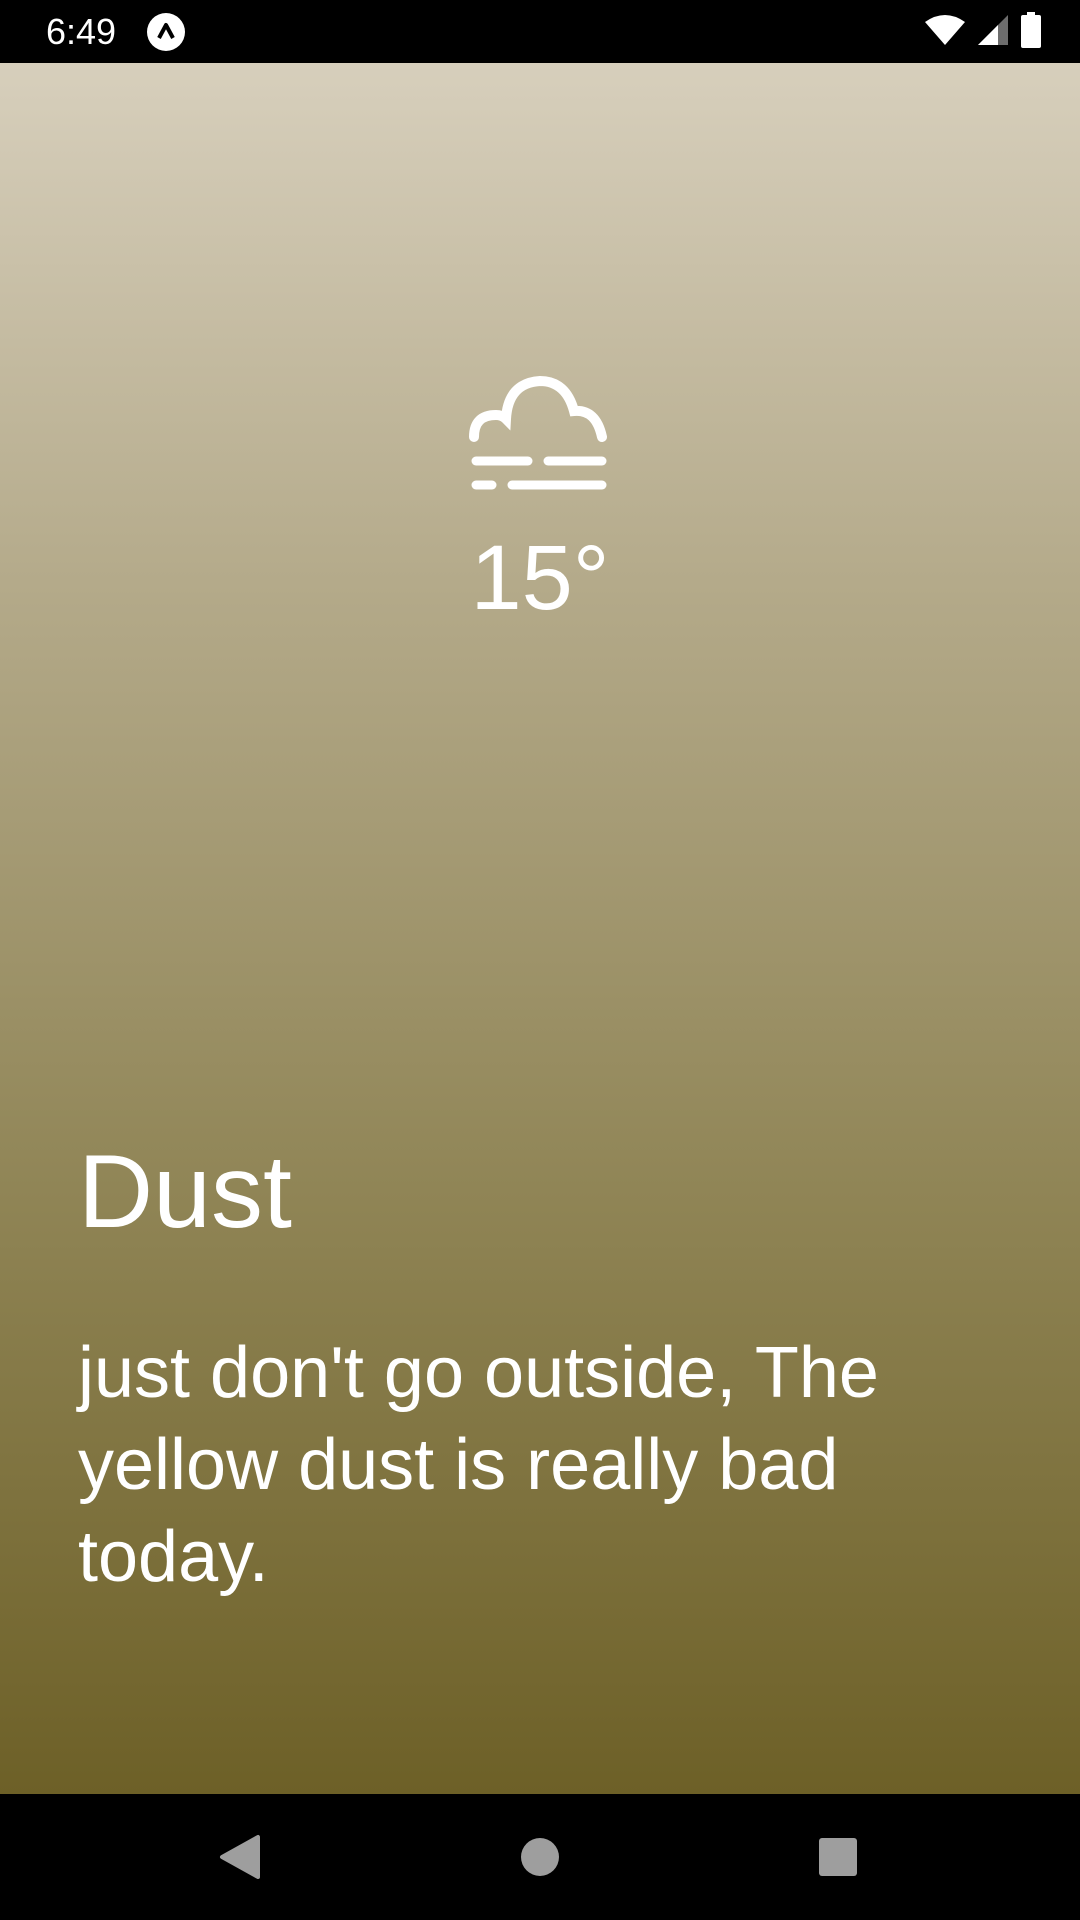  What do you see at coordinates (945, 32) in the screenshot?
I see `wifi-icon` at bounding box center [945, 32].